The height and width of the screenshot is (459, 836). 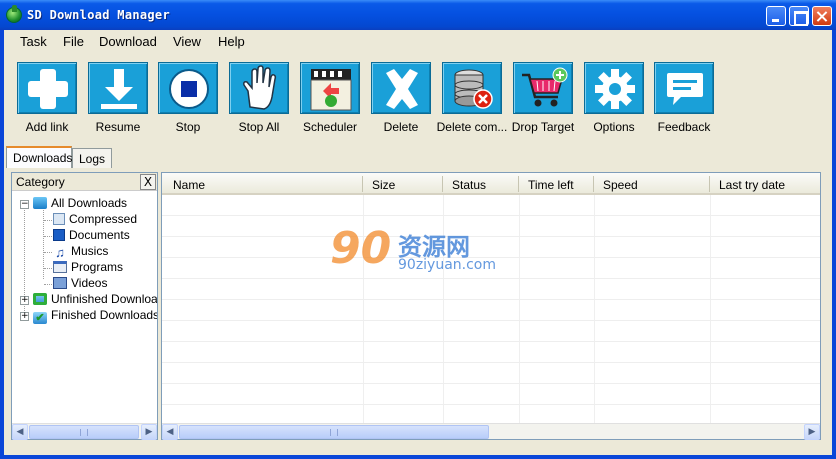 I want to click on expand-all-downloads: −, so click(x=24, y=204).